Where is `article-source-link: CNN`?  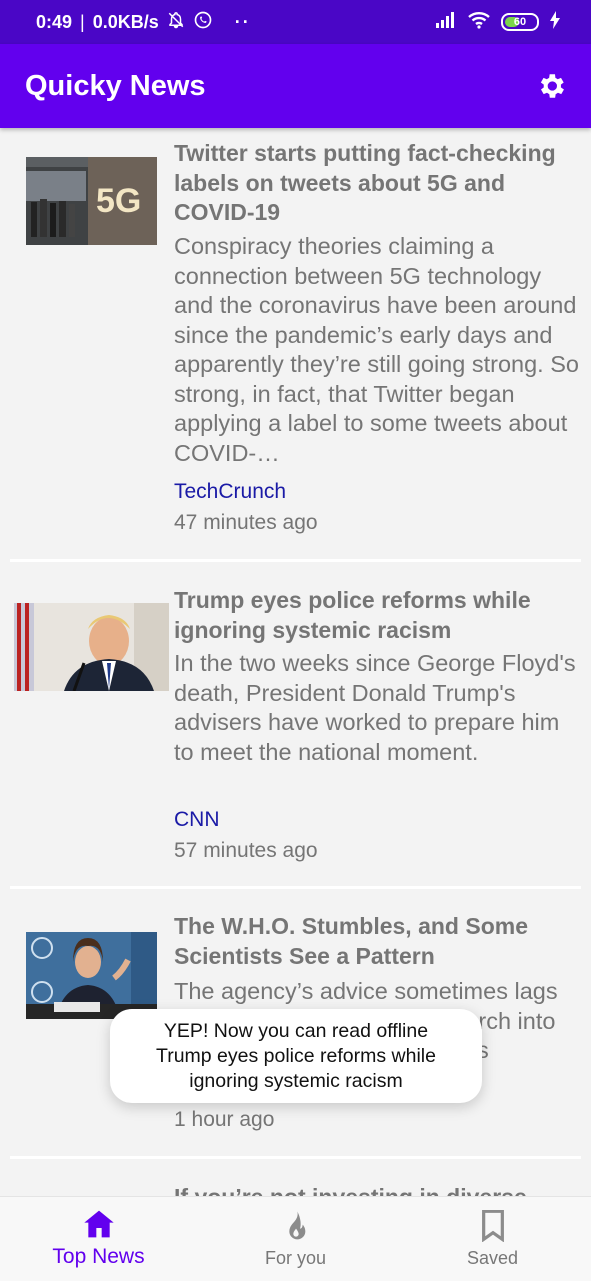 article-source-link: CNN is located at coordinates (197, 820).